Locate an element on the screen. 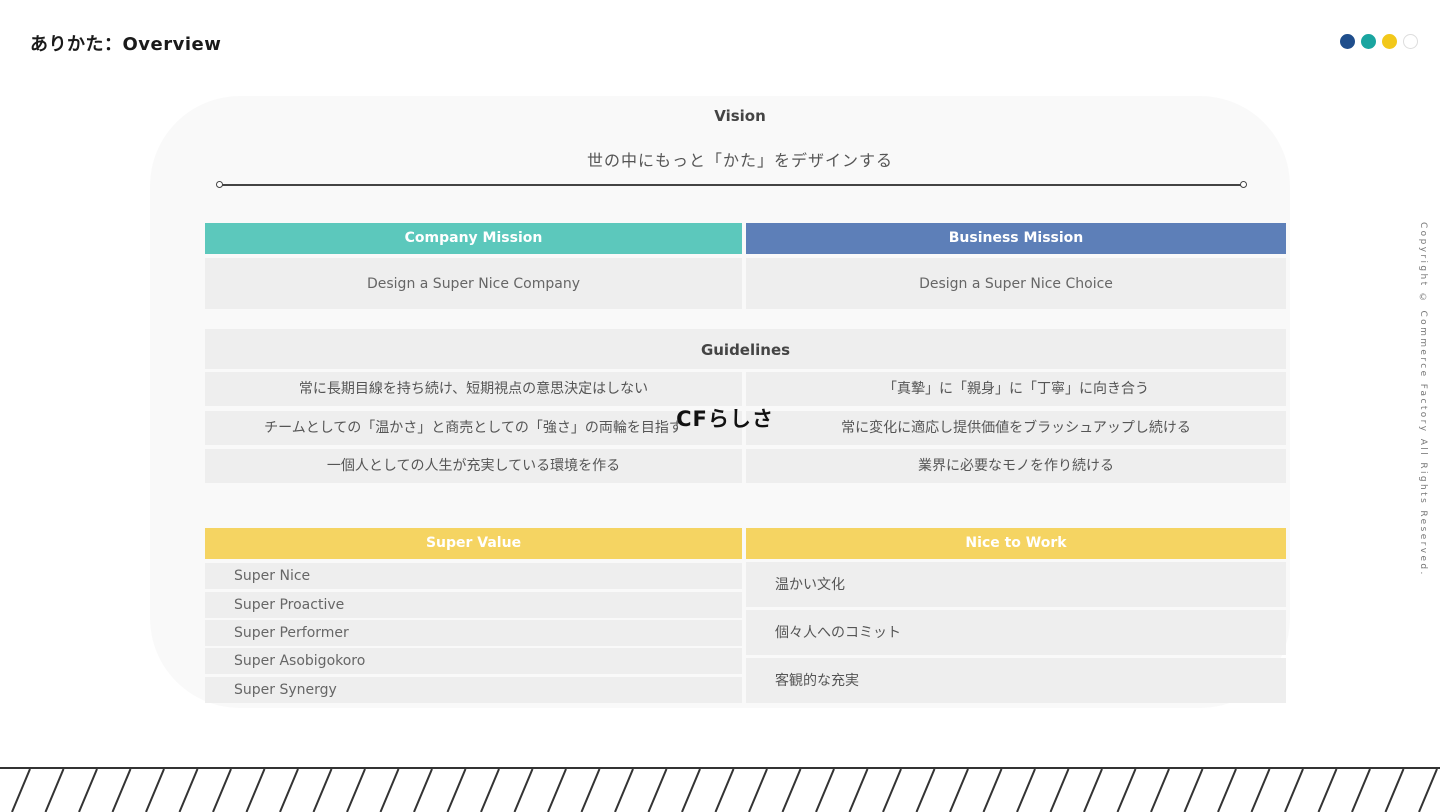 The height and width of the screenshot is (812, 1440). vision-label: Vision is located at coordinates (740, 116).